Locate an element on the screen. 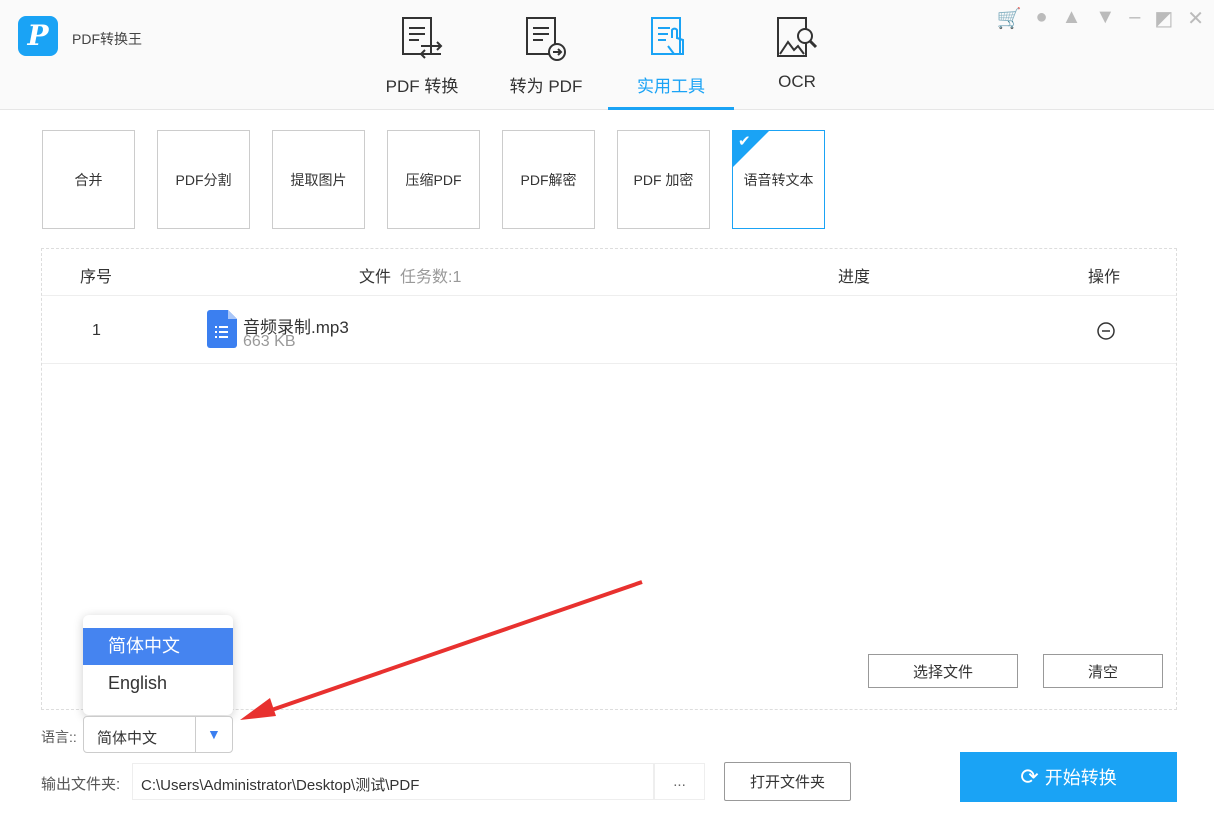 The image size is (1214, 813). output-path-input: C:\Users\Administrator\Desktop\测试\PDF is located at coordinates (393, 781).